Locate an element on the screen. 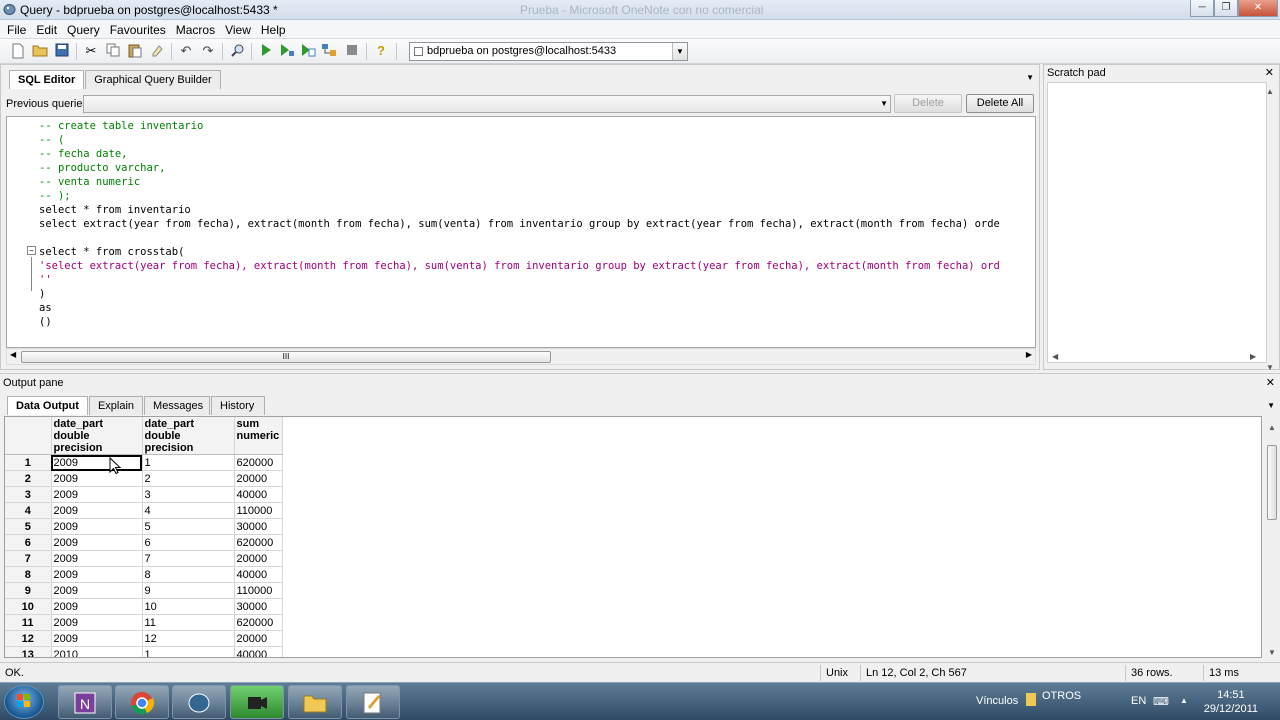 The image size is (1280, 720). copy-icon is located at coordinates (113, 51).